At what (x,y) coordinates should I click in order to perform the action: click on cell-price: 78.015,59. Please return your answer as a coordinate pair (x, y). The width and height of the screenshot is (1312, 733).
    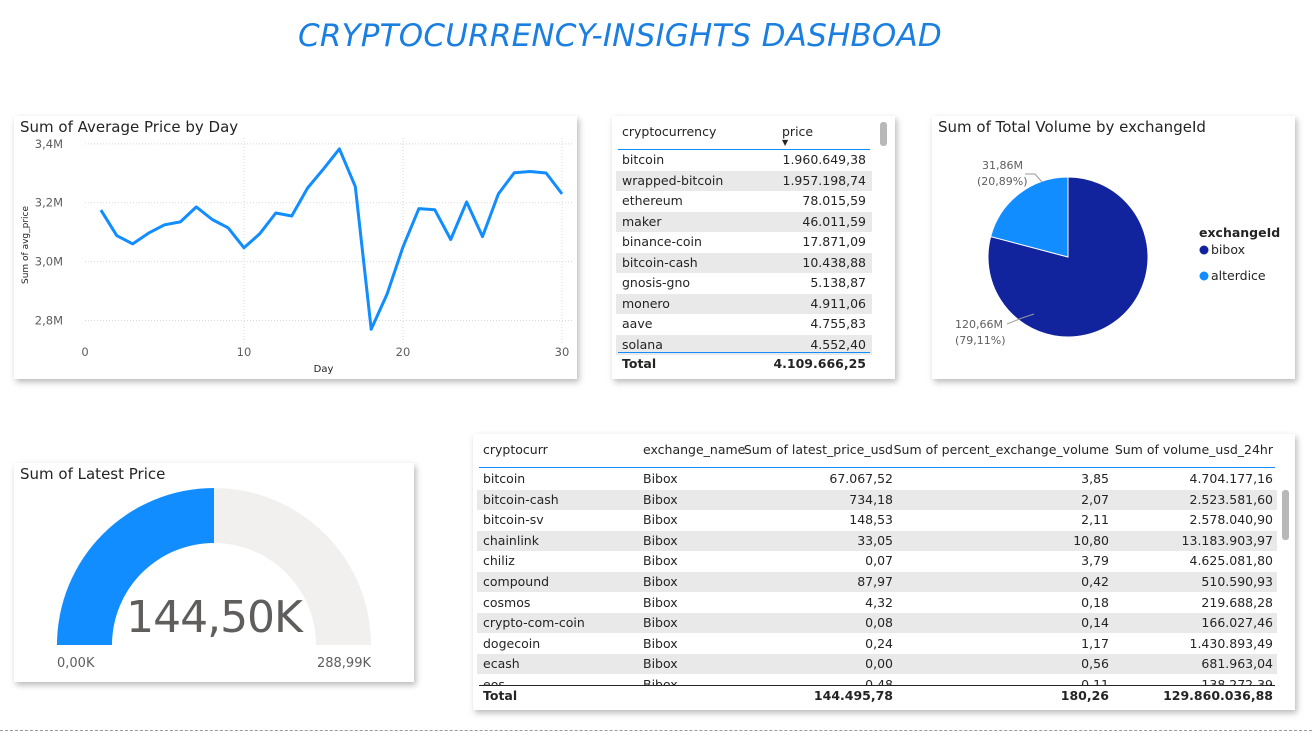
    Looking at the image, I should click on (834, 200).